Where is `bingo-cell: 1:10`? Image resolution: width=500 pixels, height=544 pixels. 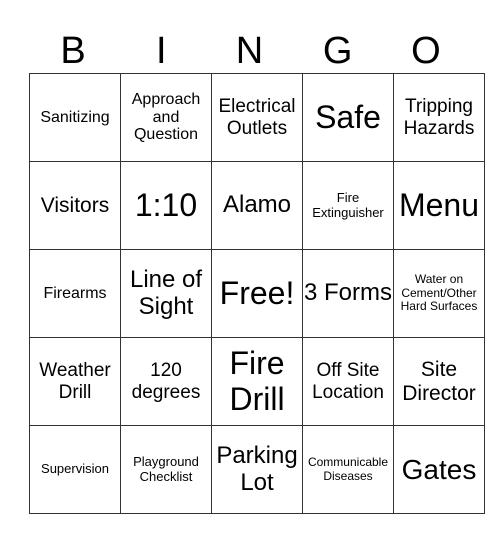
bingo-cell: 1:10 is located at coordinates (166, 205).